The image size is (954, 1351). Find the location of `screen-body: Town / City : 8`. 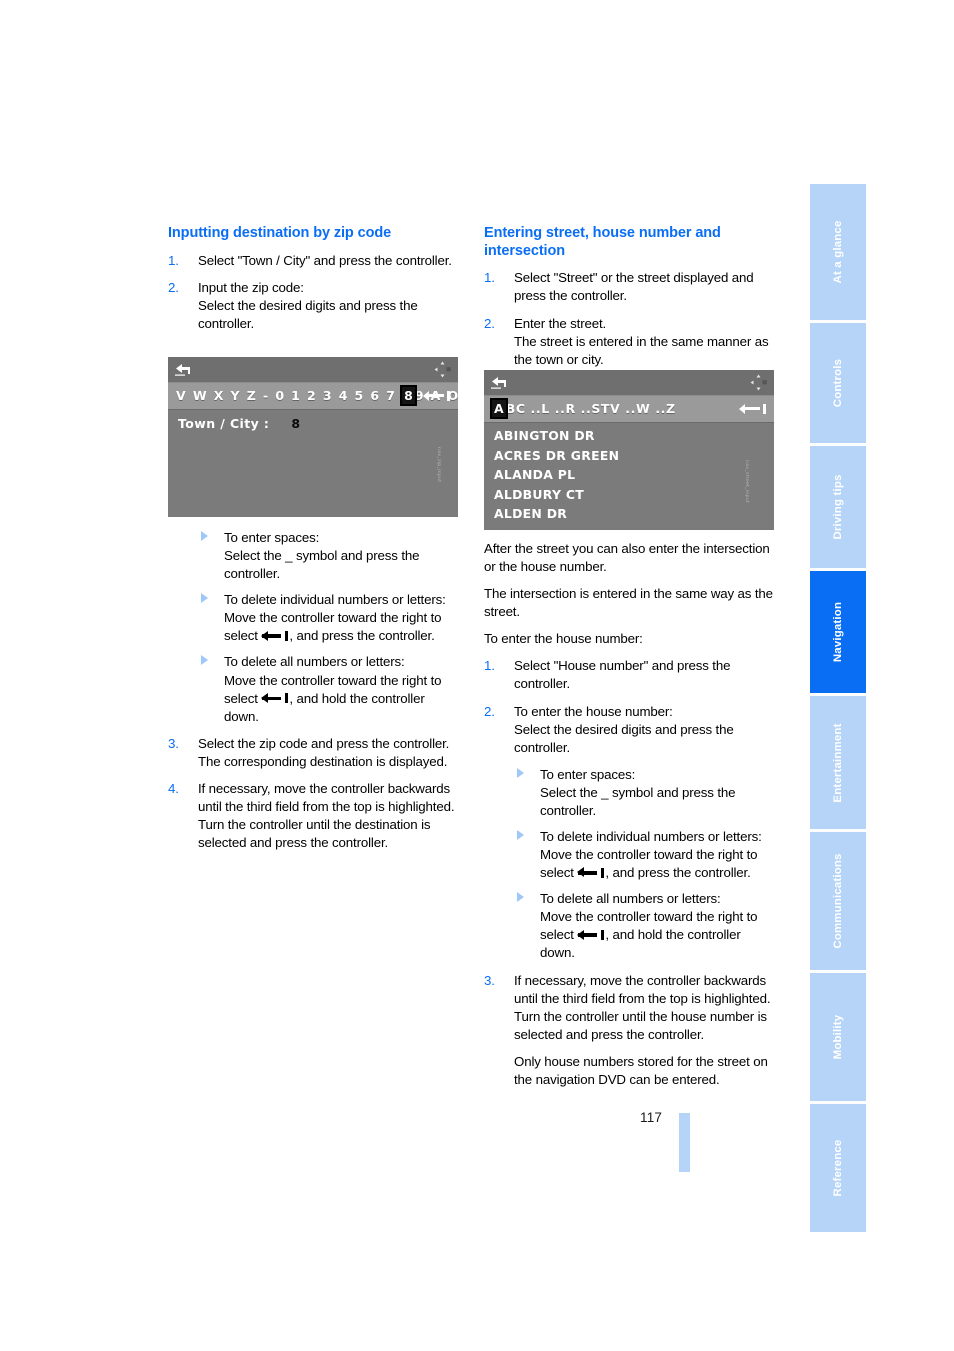

screen-body: Town / City : 8 is located at coordinates (313, 463).